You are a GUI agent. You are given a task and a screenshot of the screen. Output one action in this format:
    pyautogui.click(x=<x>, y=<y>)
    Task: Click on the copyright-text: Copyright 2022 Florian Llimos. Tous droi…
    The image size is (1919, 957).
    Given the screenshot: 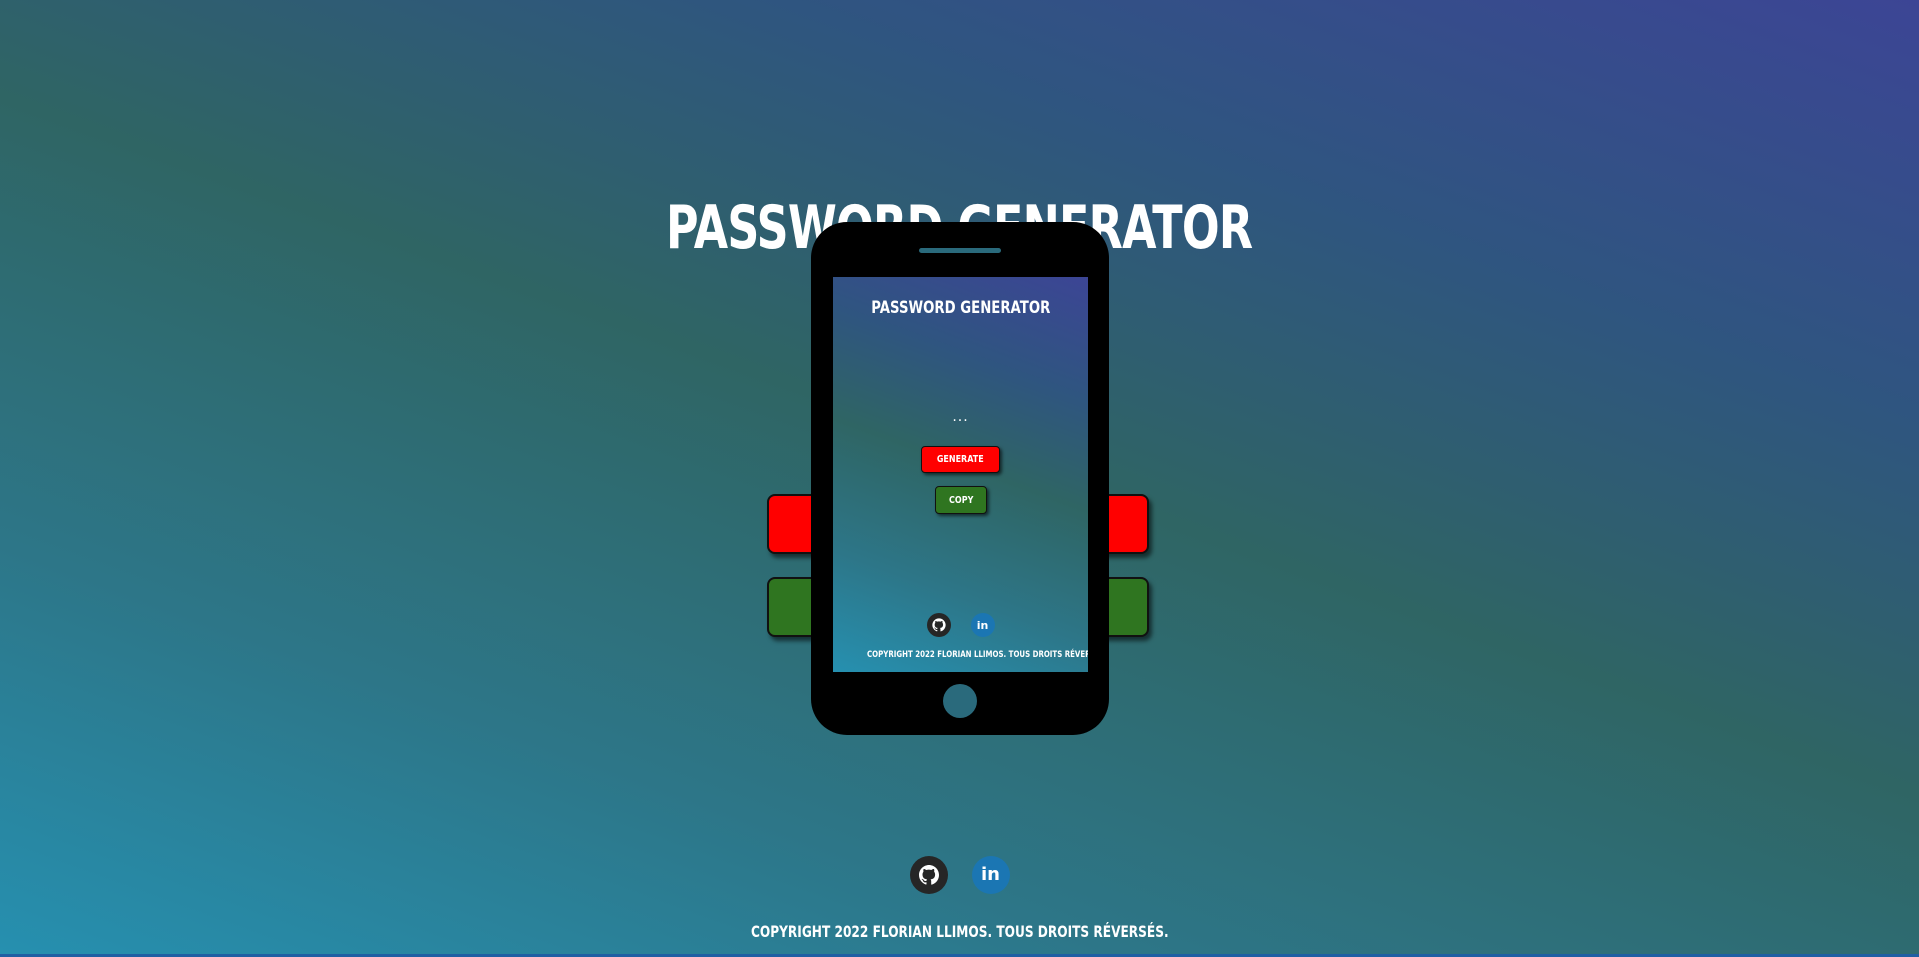 What is the action you would take?
    pyautogui.click(x=959, y=931)
    